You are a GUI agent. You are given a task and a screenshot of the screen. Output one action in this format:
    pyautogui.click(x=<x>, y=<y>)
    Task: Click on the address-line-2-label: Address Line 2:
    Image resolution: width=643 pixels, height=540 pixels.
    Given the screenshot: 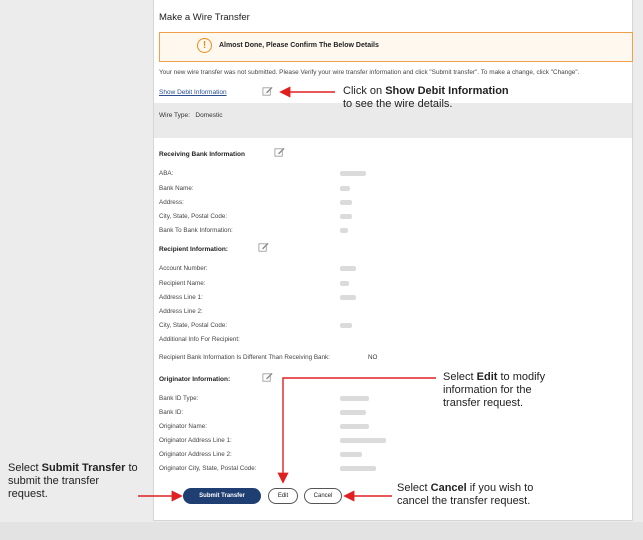 What is the action you would take?
    pyautogui.click(x=181, y=311)
    